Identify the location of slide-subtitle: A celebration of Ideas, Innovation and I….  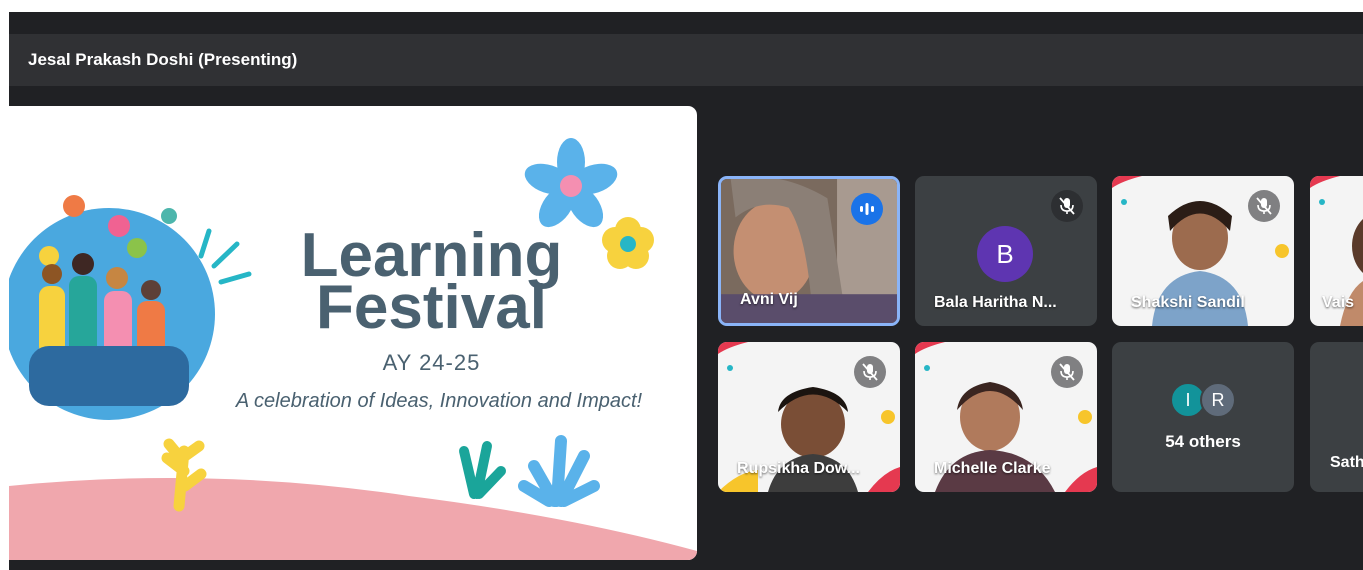
(439, 401).